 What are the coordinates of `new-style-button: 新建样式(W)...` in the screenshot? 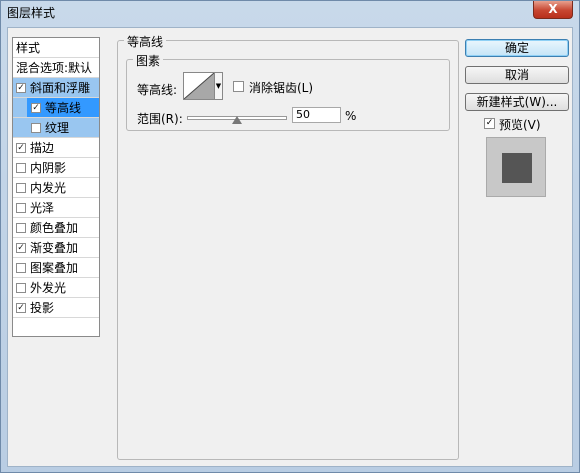 It's located at (517, 102).